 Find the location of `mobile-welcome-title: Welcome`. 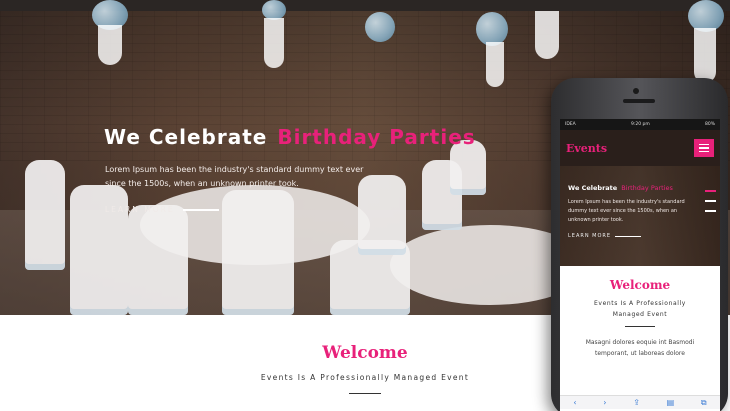

mobile-welcome-title: Welcome is located at coordinates (640, 285).